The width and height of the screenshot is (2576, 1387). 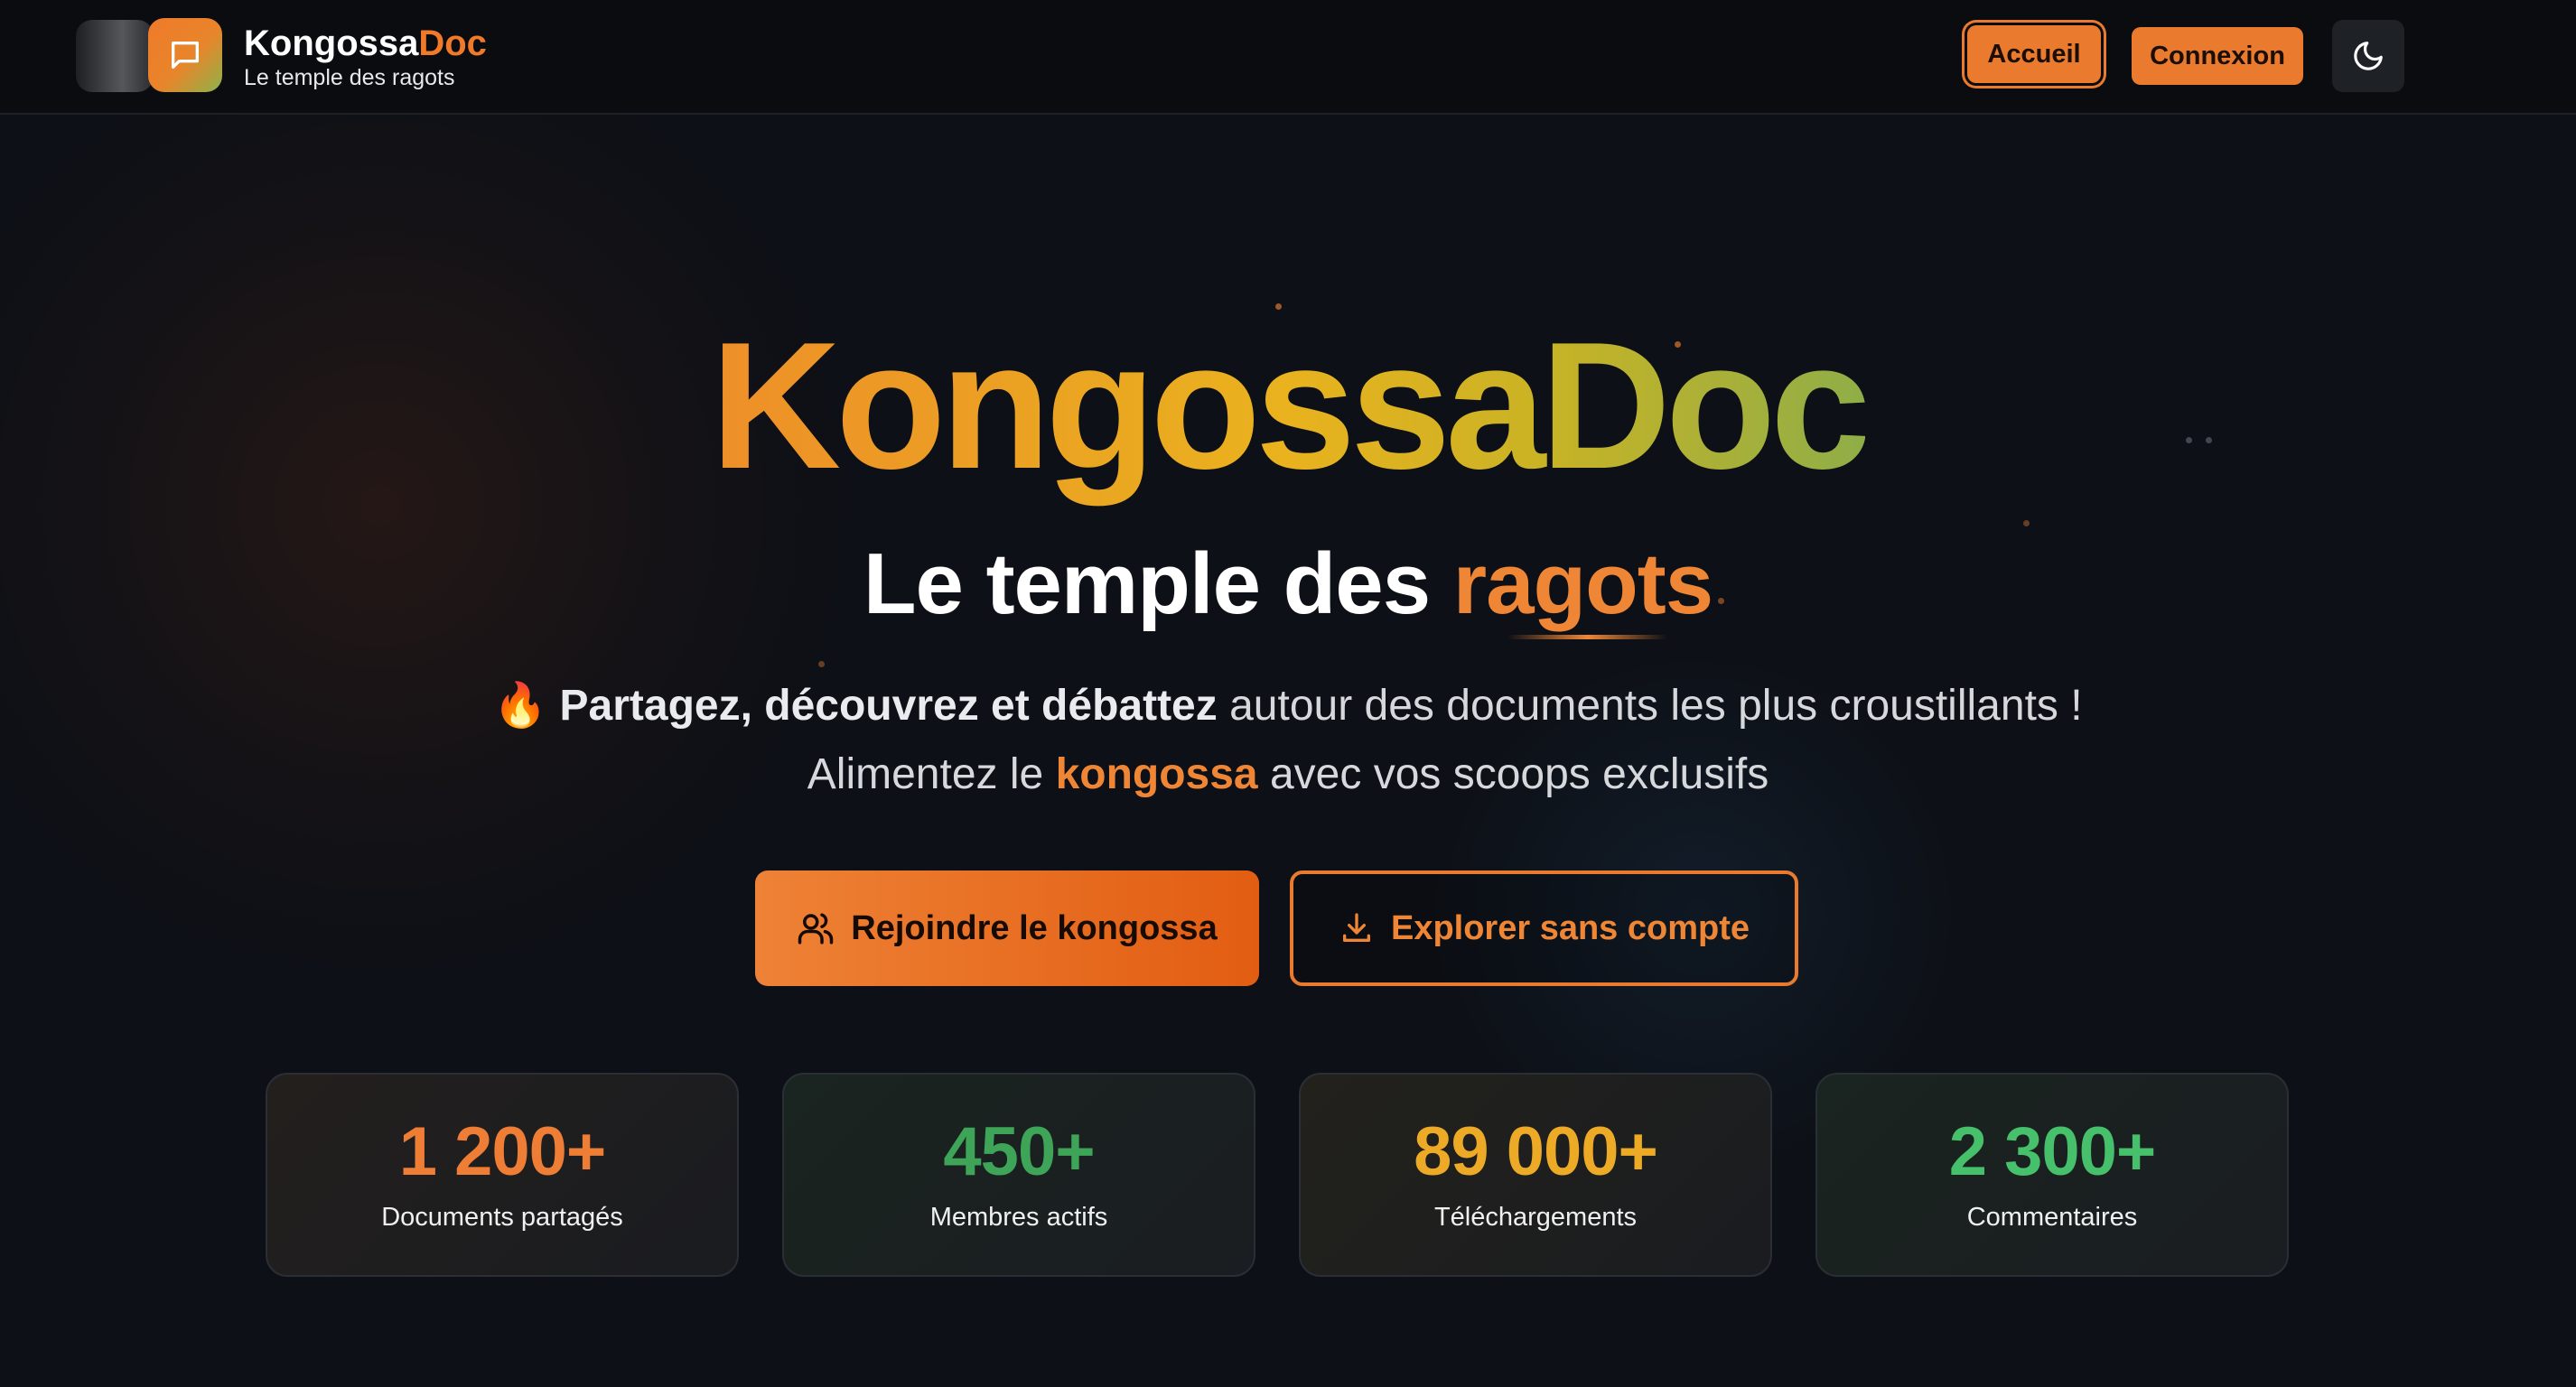 I want to click on join-button-label: Rejoindre le kongossa, so click(x=1034, y=927).